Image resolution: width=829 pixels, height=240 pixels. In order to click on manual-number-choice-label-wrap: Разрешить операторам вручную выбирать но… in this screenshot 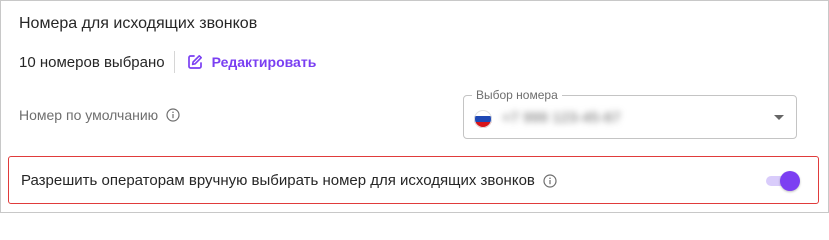, I will do `click(289, 180)`.